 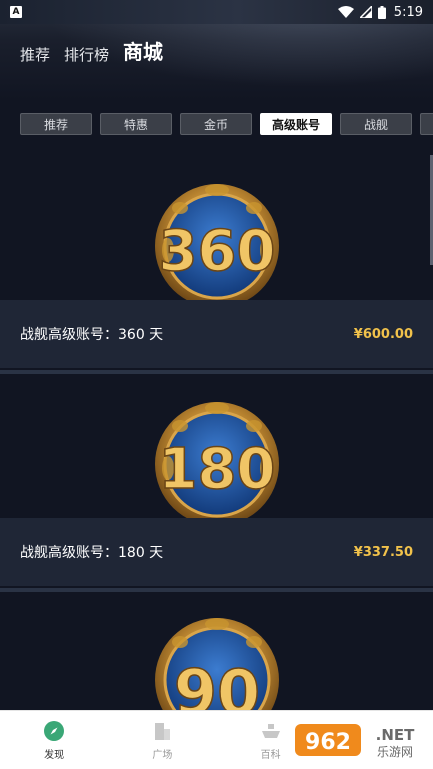 What do you see at coordinates (162, 755) in the screenshot?
I see `bottom-nav-label: 广场` at bounding box center [162, 755].